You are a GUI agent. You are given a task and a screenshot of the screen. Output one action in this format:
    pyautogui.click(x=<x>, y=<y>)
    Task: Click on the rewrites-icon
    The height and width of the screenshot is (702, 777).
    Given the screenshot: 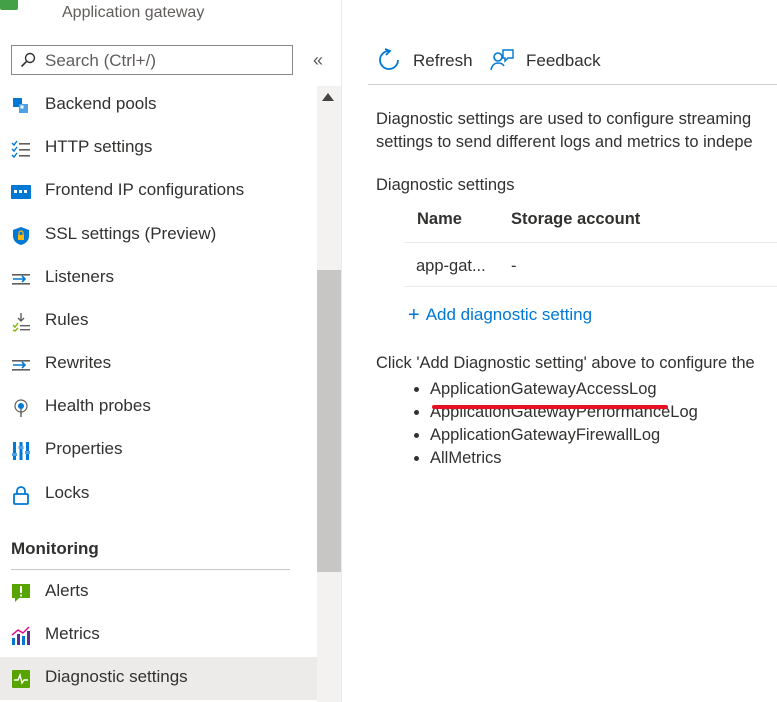 What is the action you would take?
    pyautogui.click(x=21, y=365)
    